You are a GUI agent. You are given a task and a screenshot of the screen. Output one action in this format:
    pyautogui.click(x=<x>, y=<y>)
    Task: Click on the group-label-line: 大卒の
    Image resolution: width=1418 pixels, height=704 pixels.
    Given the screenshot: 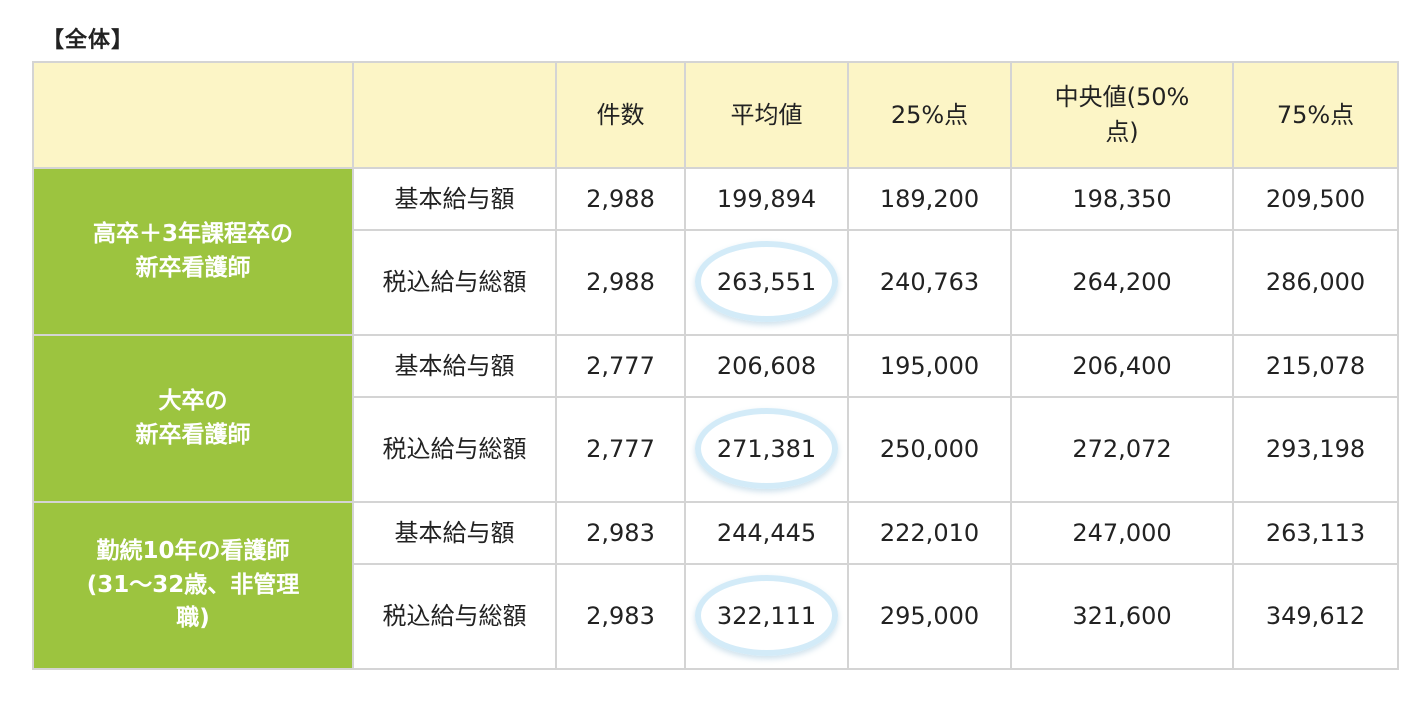 What is the action you would take?
    pyautogui.click(x=193, y=401)
    